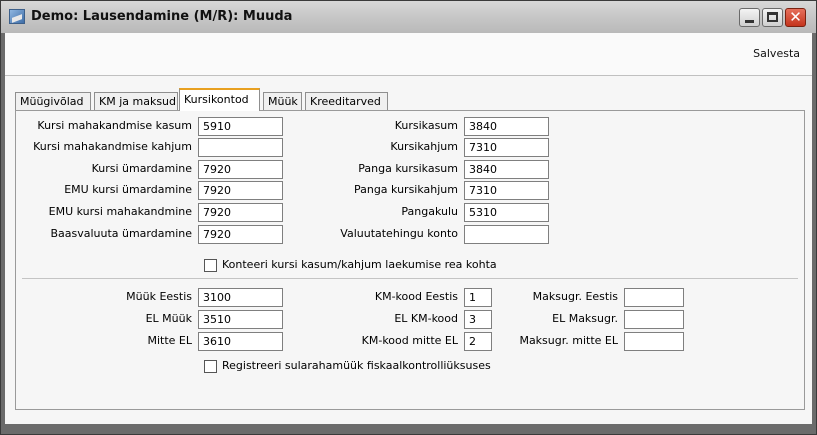  What do you see at coordinates (53, 101) in the screenshot?
I see `tab-muugivolad: Müügivõlad` at bounding box center [53, 101].